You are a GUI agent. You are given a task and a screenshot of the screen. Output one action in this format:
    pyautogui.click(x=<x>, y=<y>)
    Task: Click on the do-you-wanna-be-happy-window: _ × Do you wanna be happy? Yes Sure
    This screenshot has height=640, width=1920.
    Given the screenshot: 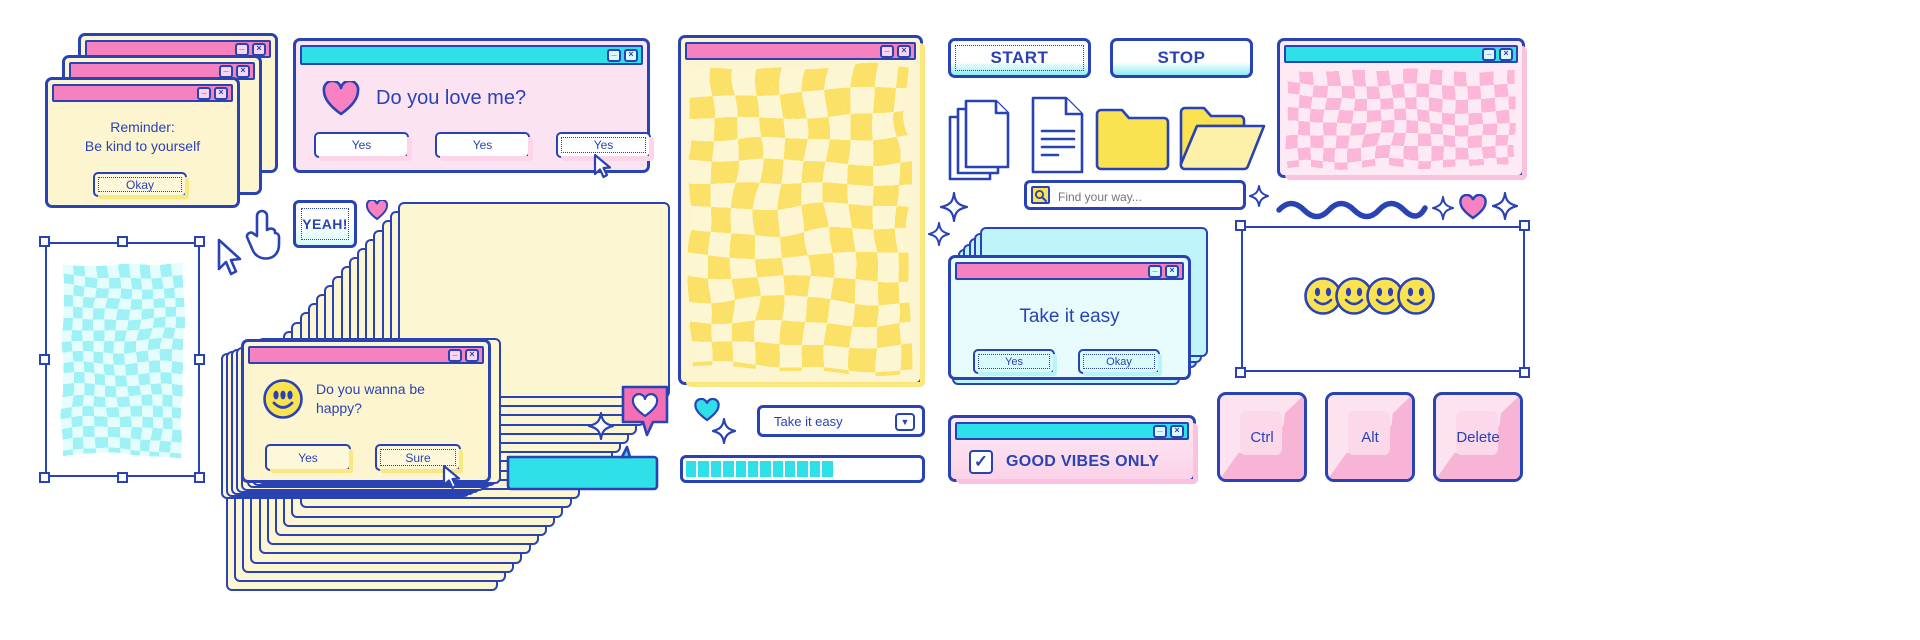 What is the action you would take?
    pyautogui.click(x=366, y=414)
    